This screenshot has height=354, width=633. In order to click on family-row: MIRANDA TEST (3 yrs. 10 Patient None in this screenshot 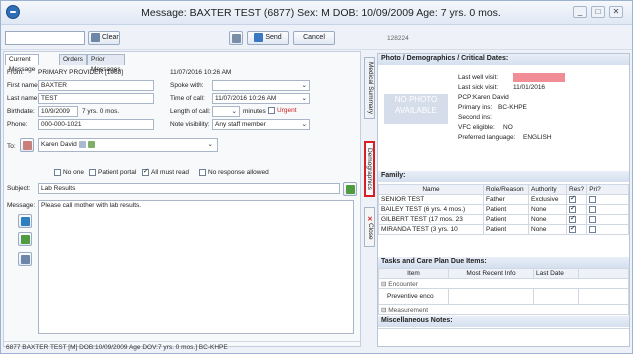, I will do `click(503, 229)`.